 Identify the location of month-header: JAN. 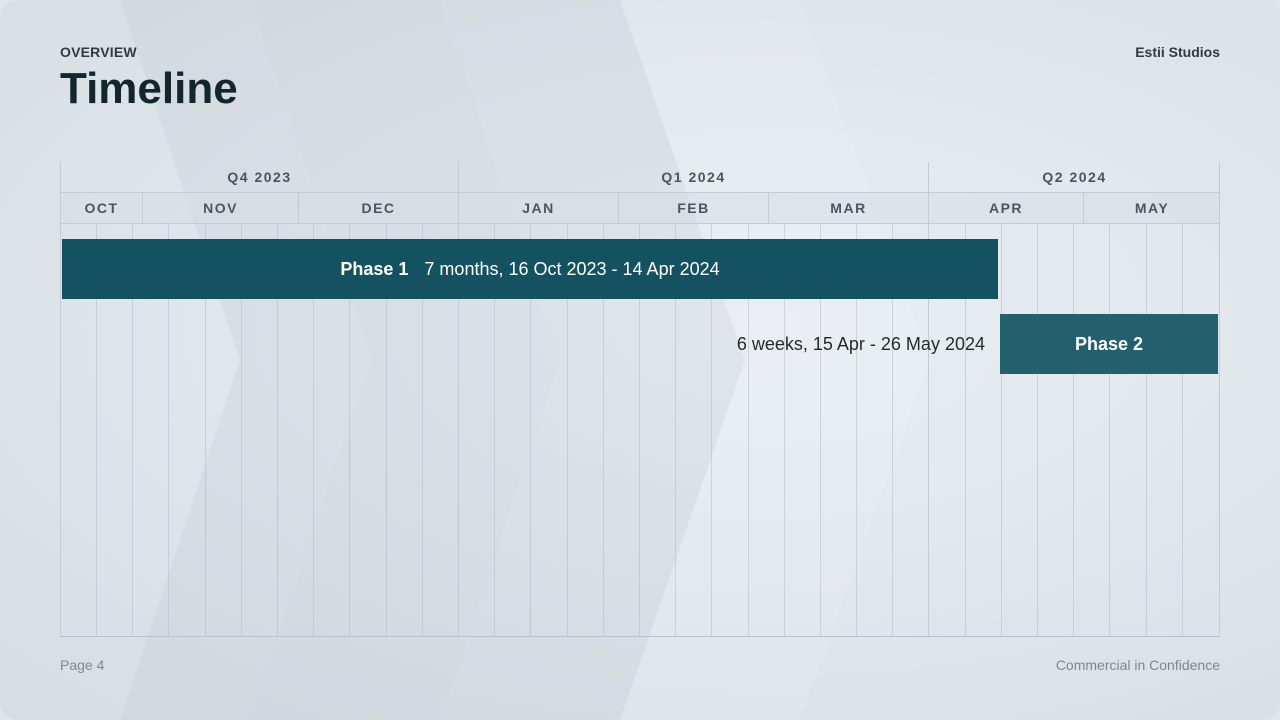
(538, 208).